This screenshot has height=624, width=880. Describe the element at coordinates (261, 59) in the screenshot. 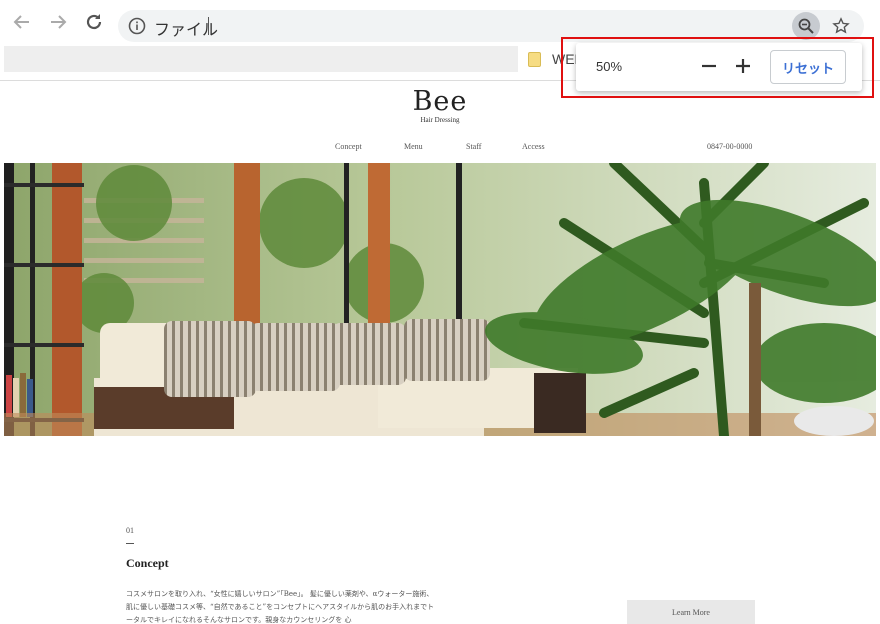

I see `bookmarks-strip` at that location.